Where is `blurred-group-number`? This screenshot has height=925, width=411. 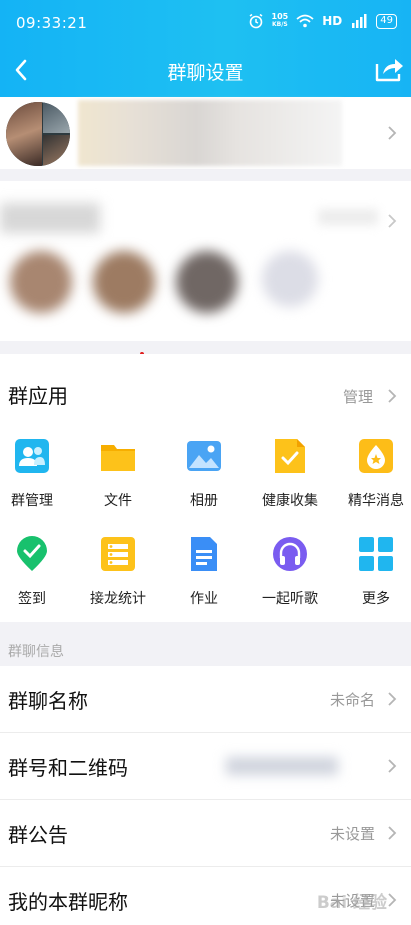 blurred-group-number is located at coordinates (282, 766).